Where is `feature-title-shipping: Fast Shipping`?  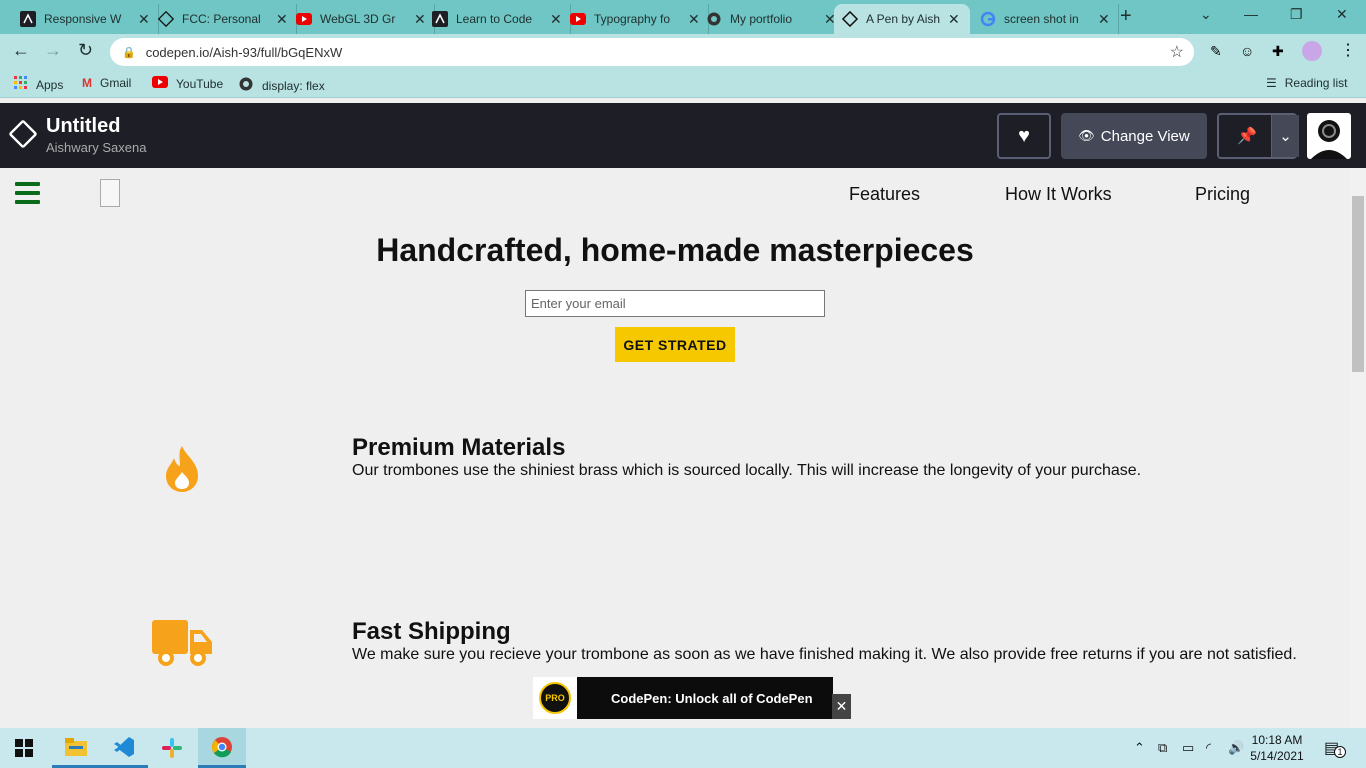
feature-title-shipping: Fast Shipping is located at coordinates (431, 631).